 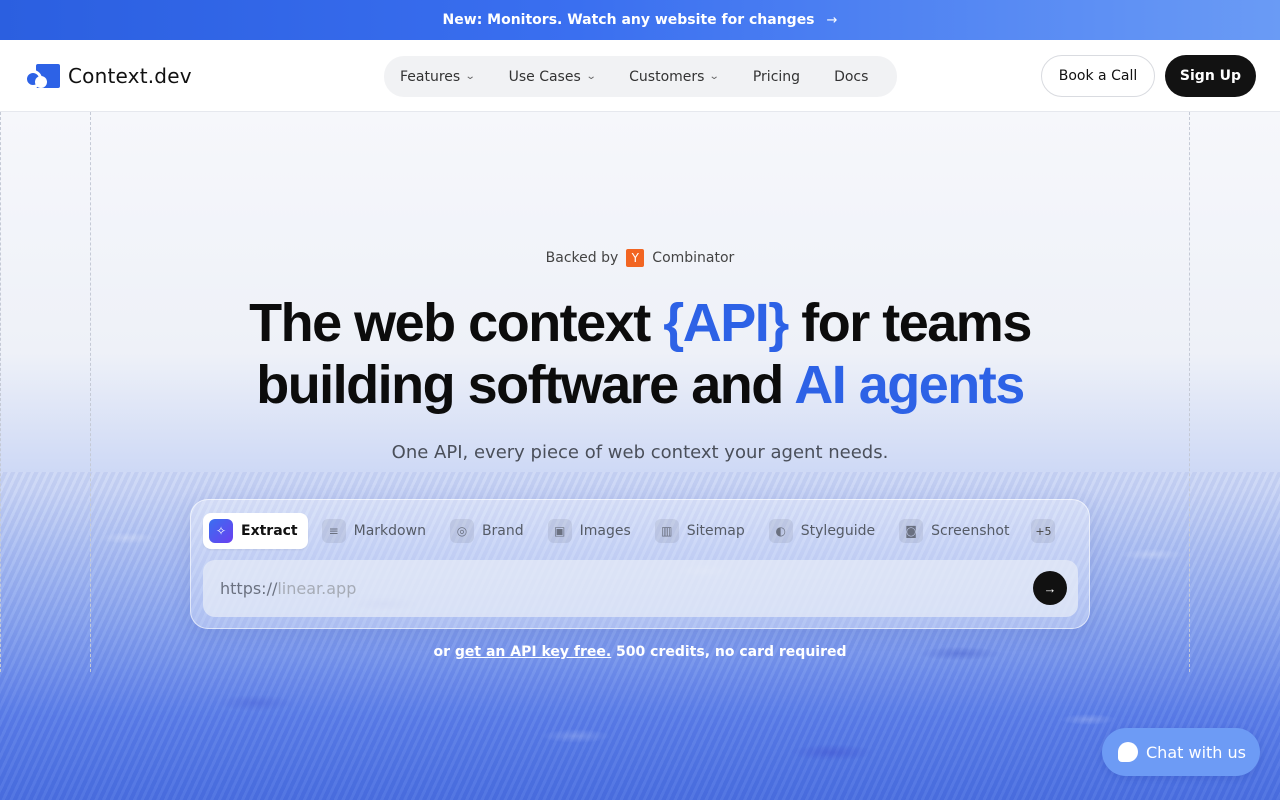 I want to click on tab-brand: ◎ Brand, so click(x=489, y=531).